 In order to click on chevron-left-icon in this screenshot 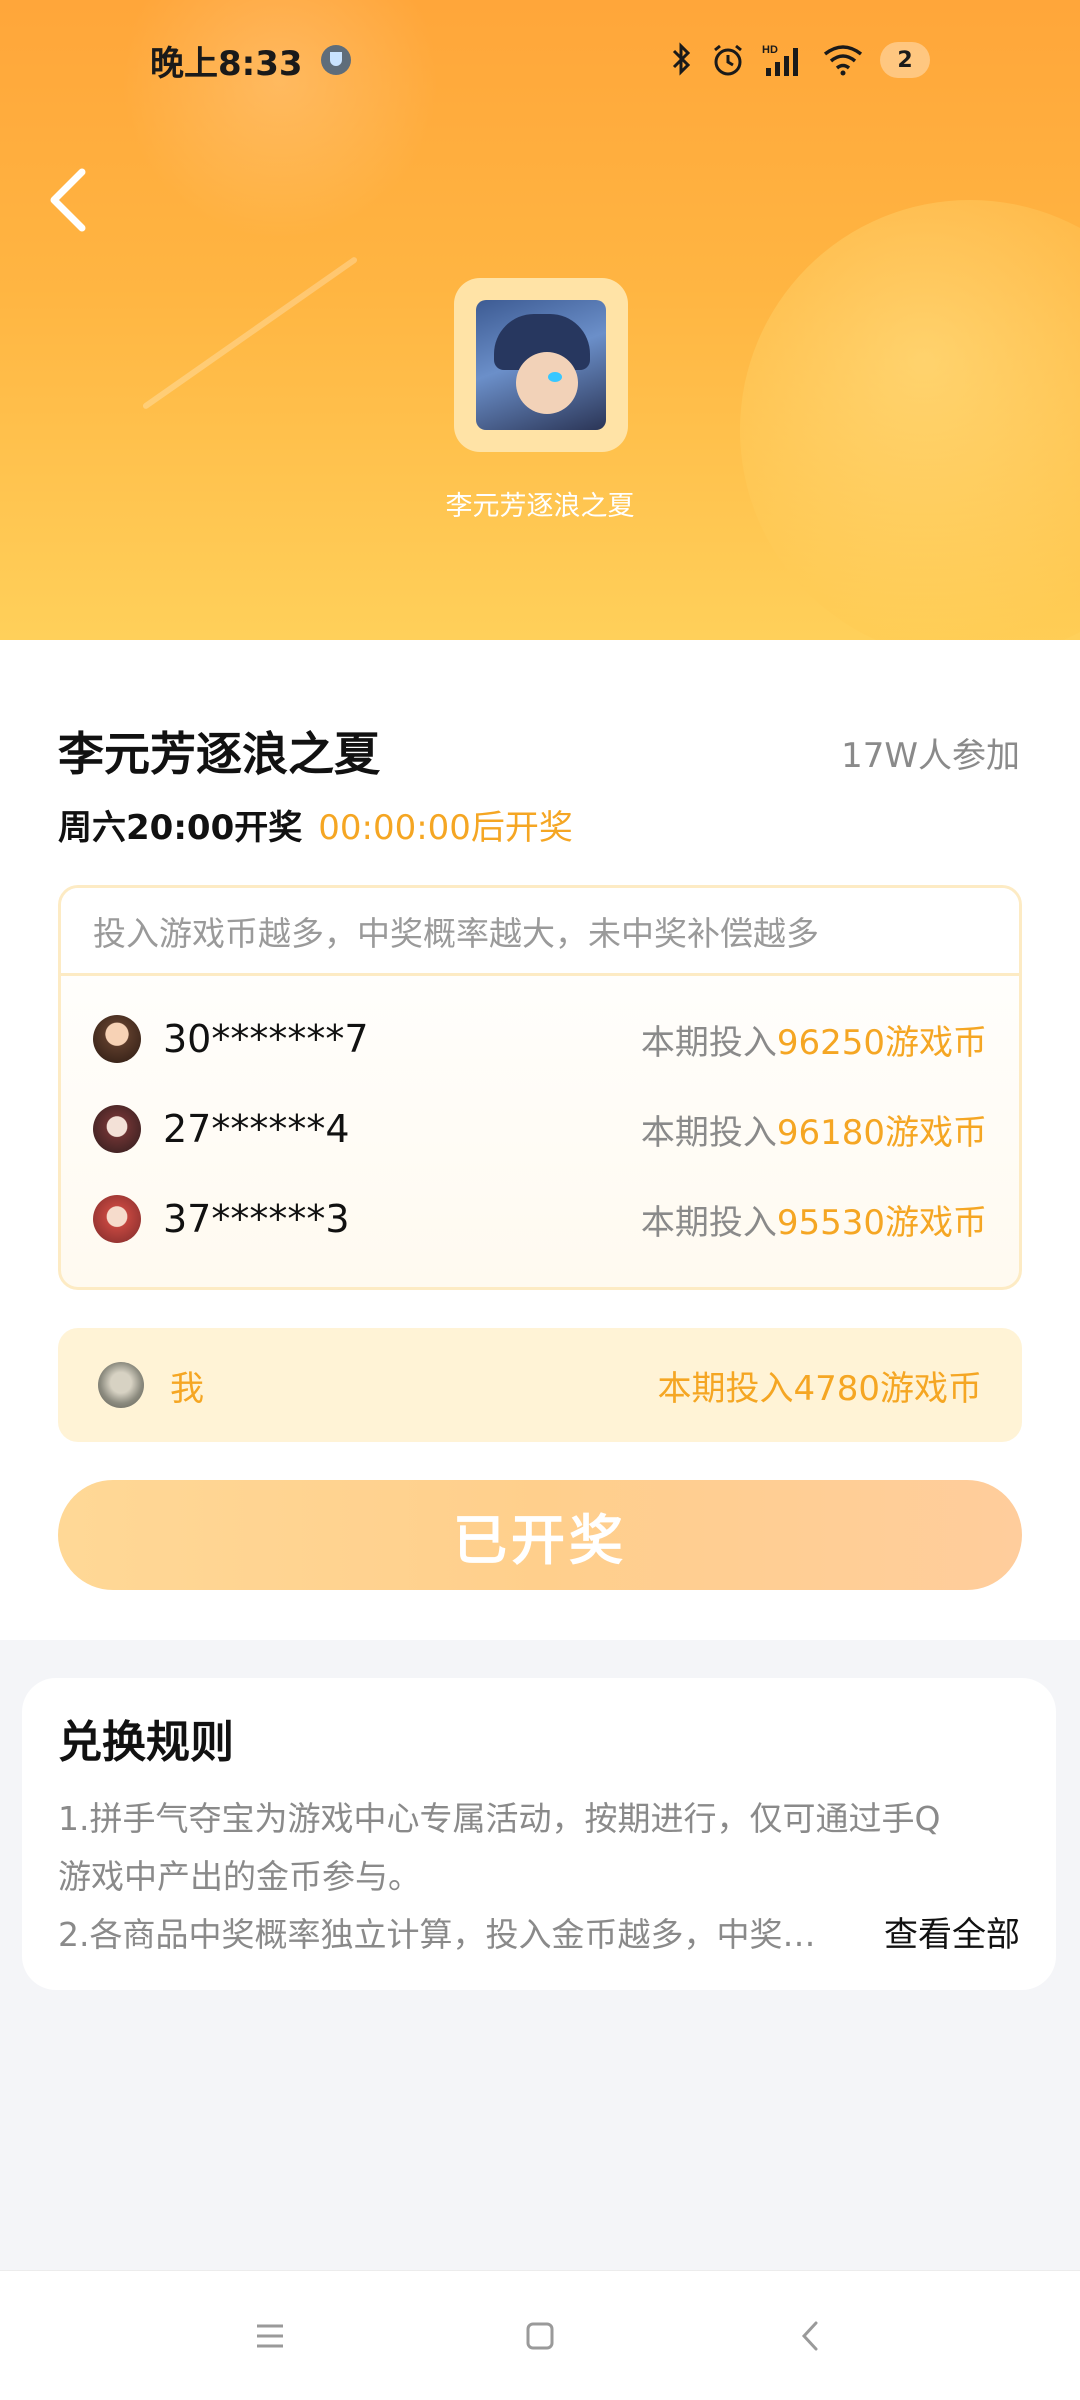, I will do `click(68, 200)`.